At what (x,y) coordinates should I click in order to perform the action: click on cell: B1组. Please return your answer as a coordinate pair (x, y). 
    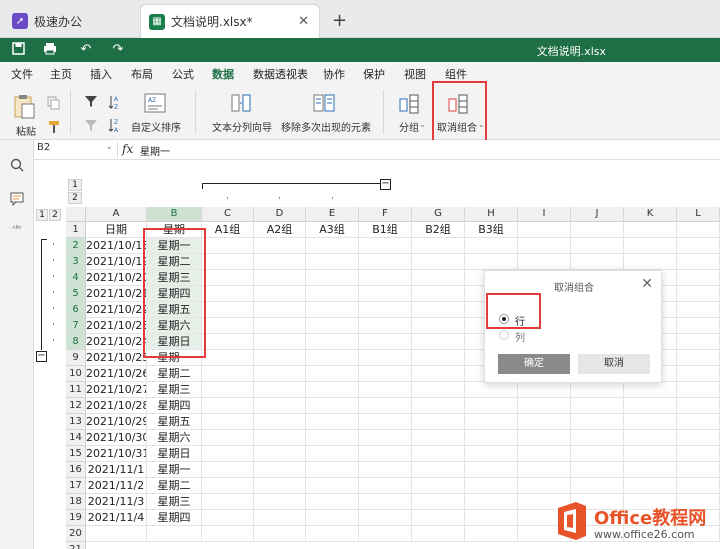
    Looking at the image, I should click on (385, 230).